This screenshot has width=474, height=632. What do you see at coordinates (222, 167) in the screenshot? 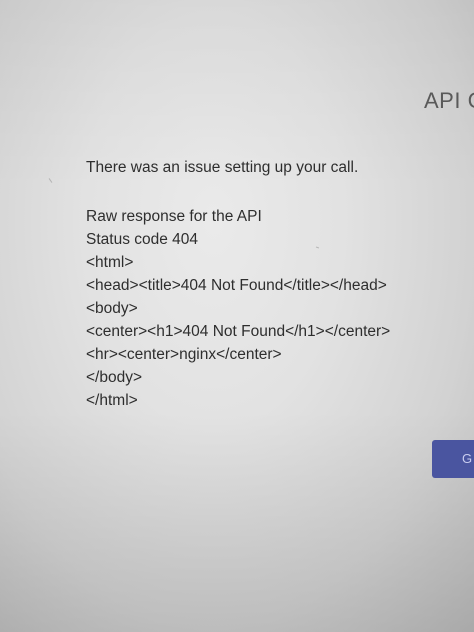
I see `error-summary: There was an issue setting up your call.` at bounding box center [222, 167].